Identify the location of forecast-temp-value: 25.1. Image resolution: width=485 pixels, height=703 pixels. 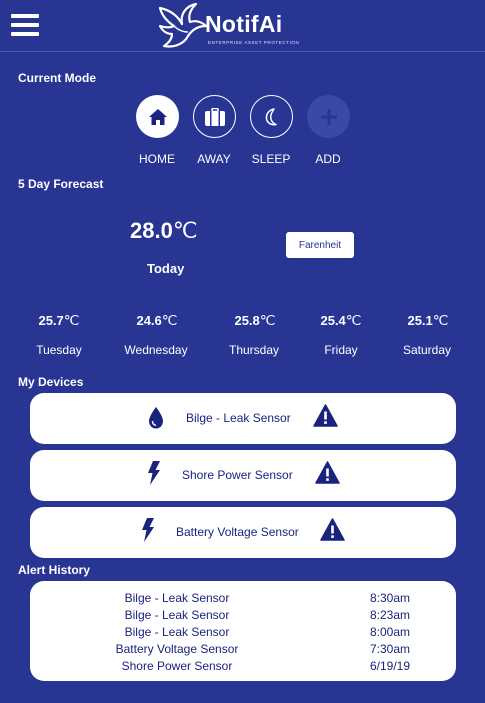
(420, 320).